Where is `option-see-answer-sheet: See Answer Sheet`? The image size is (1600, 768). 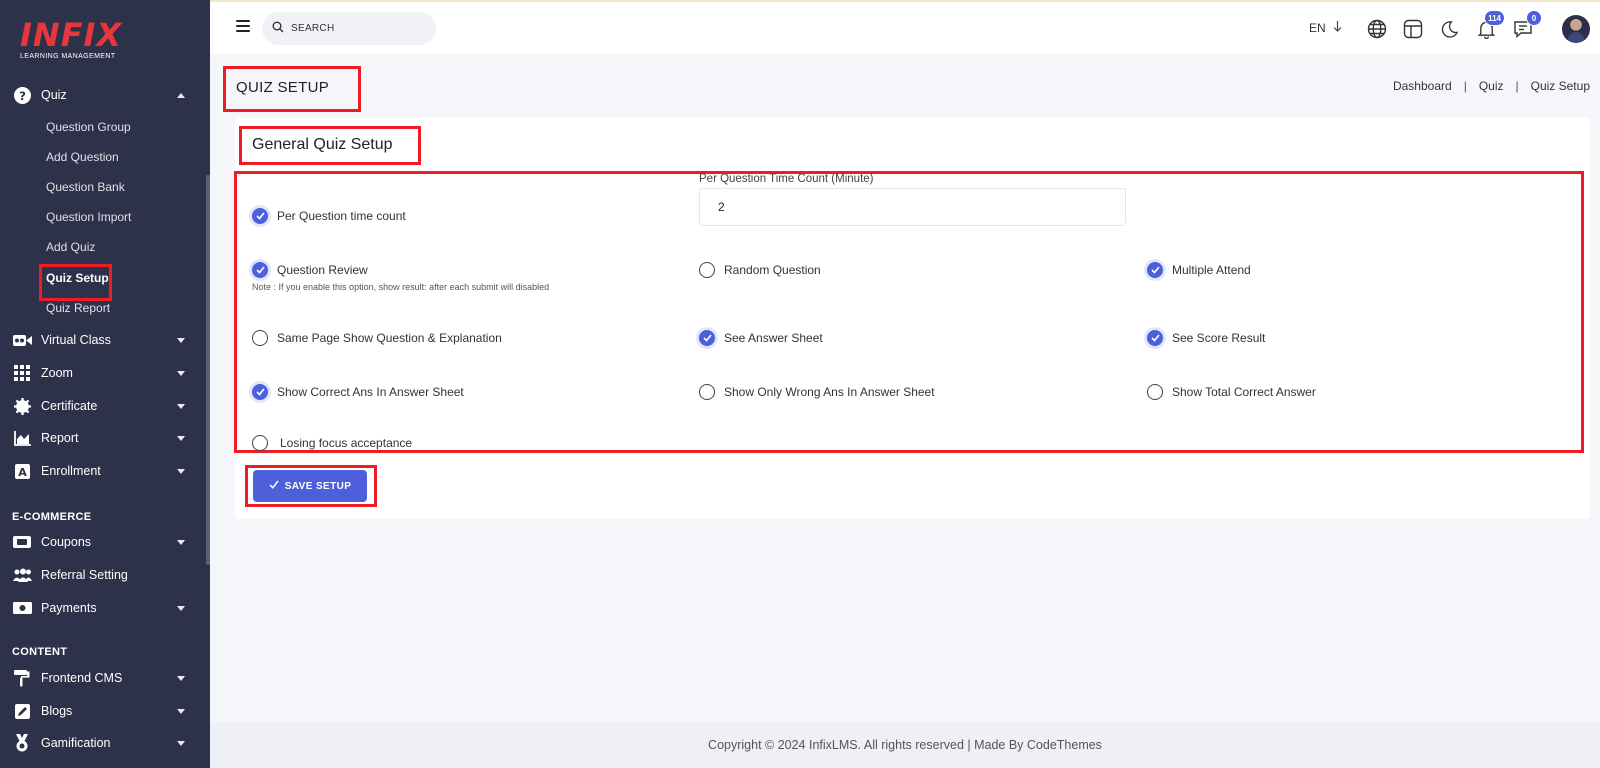
option-see-answer-sheet: See Answer Sheet is located at coordinates (761, 338).